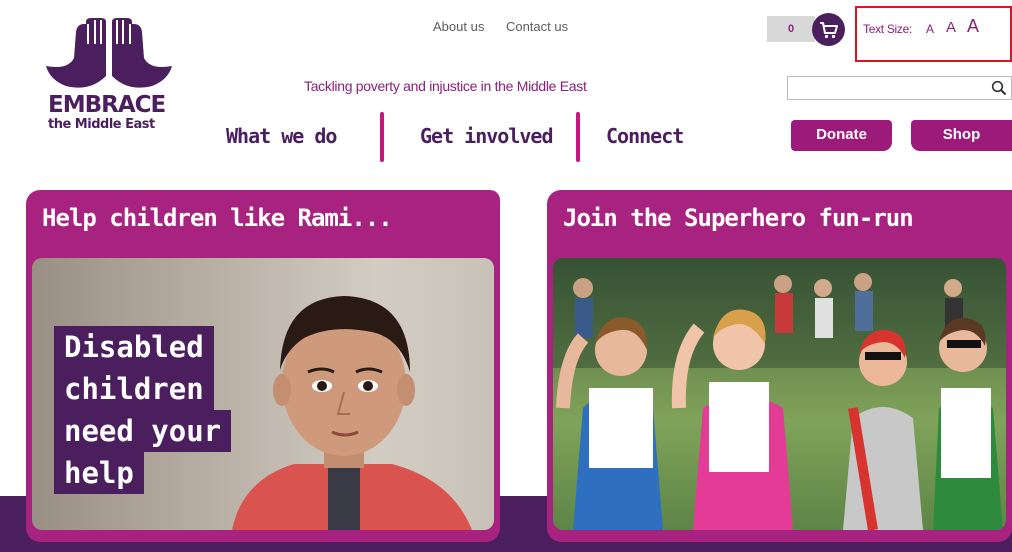 The height and width of the screenshot is (552, 1012). Describe the element at coordinates (883, 88) in the screenshot. I see `search-input` at that location.